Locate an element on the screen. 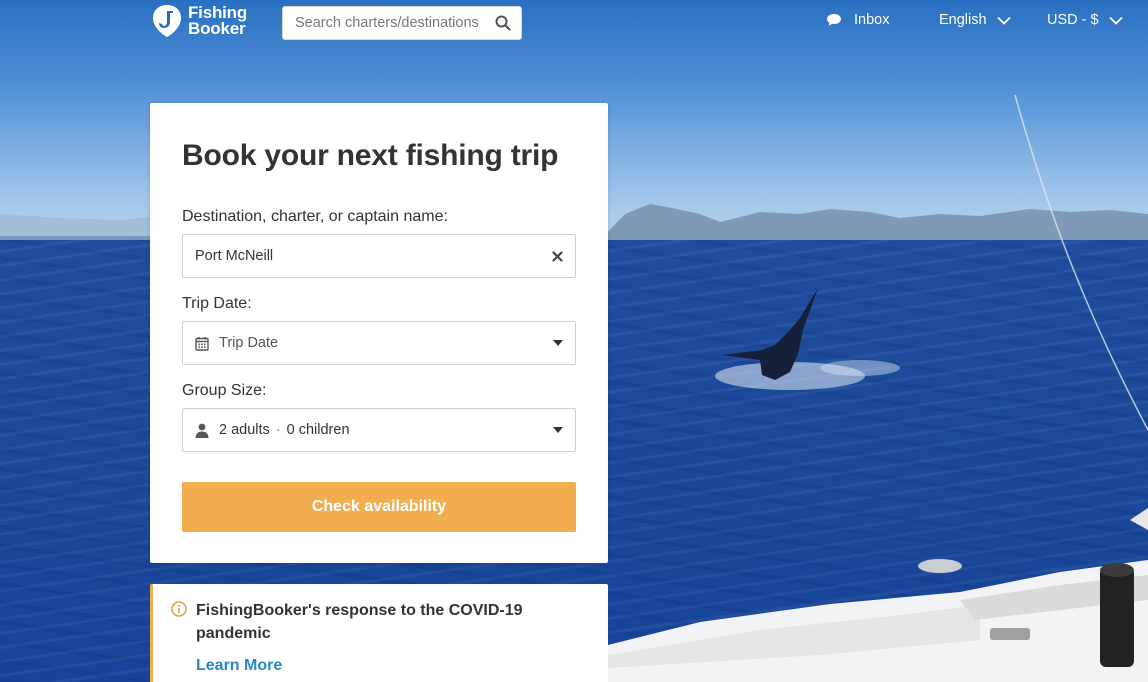  destination-field: Port McNeill is located at coordinates (379, 256).